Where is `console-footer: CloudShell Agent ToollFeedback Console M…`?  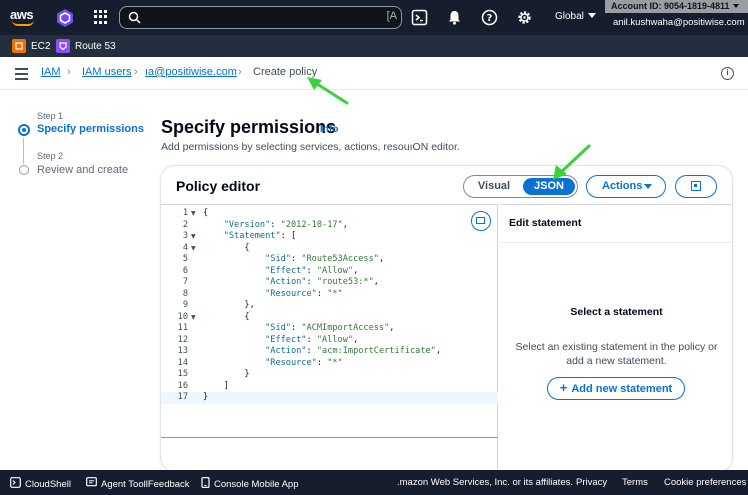
console-footer: CloudShell Agent ToollFeedback Console M… is located at coordinates (374, 482).